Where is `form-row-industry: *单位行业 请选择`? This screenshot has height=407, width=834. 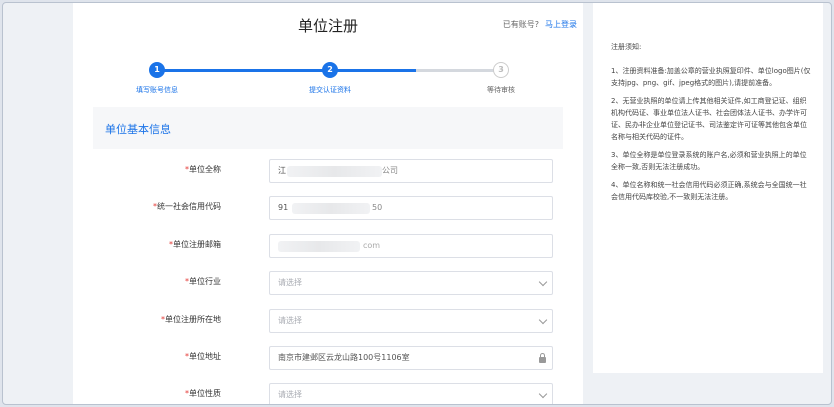
form-row-industry: *单位行业 请选择 is located at coordinates (328, 283).